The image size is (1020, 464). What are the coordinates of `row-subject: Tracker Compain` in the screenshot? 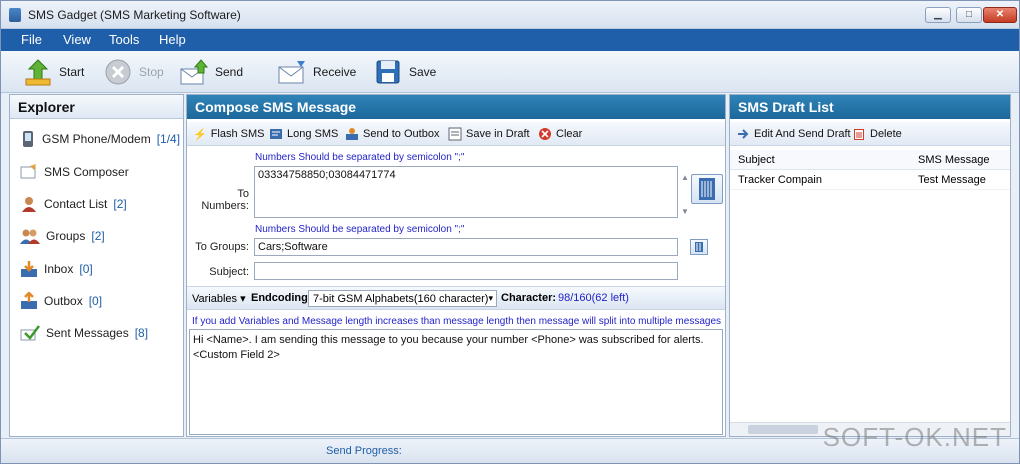 It's located at (780, 180).